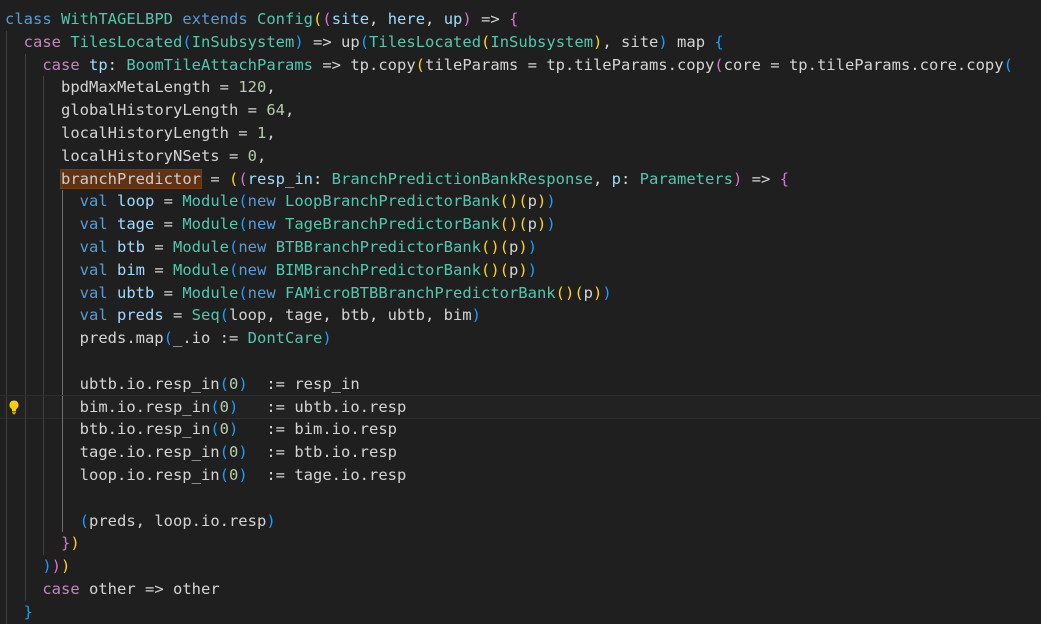 The image size is (1041, 624). I want to click on code-token: BoomTileAttachParams, so click(219, 64).